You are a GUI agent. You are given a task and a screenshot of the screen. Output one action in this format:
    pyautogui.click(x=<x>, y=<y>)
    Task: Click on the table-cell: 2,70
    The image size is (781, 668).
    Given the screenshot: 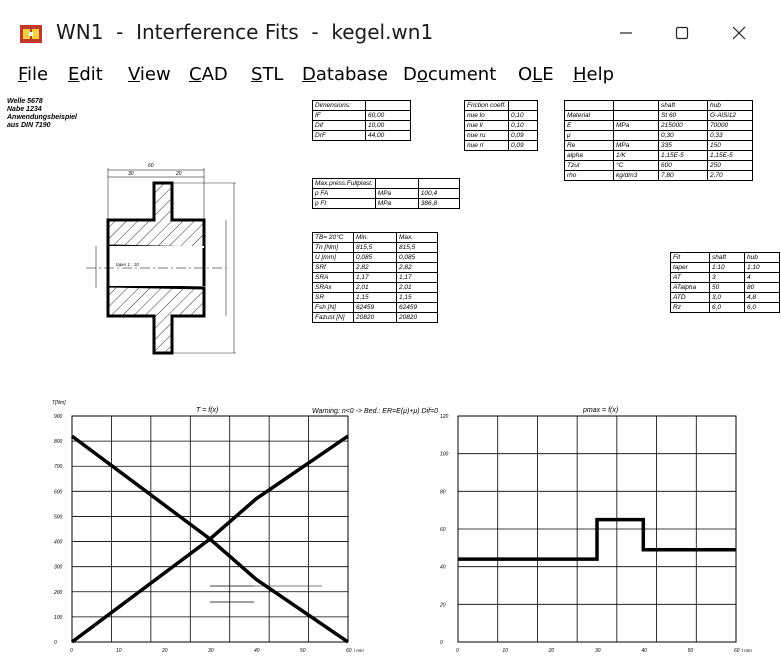 What is the action you would take?
    pyautogui.click(x=730, y=175)
    